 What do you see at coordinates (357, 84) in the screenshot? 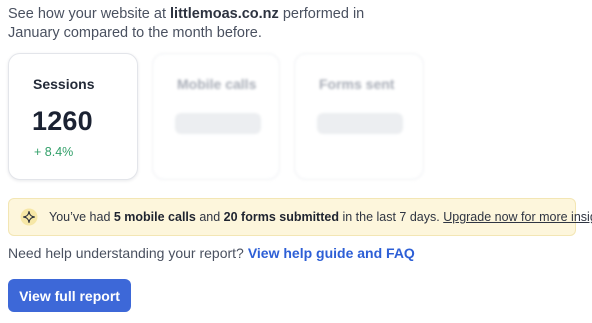
I see `forms-sent-title: Forms sent` at bounding box center [357, 84].